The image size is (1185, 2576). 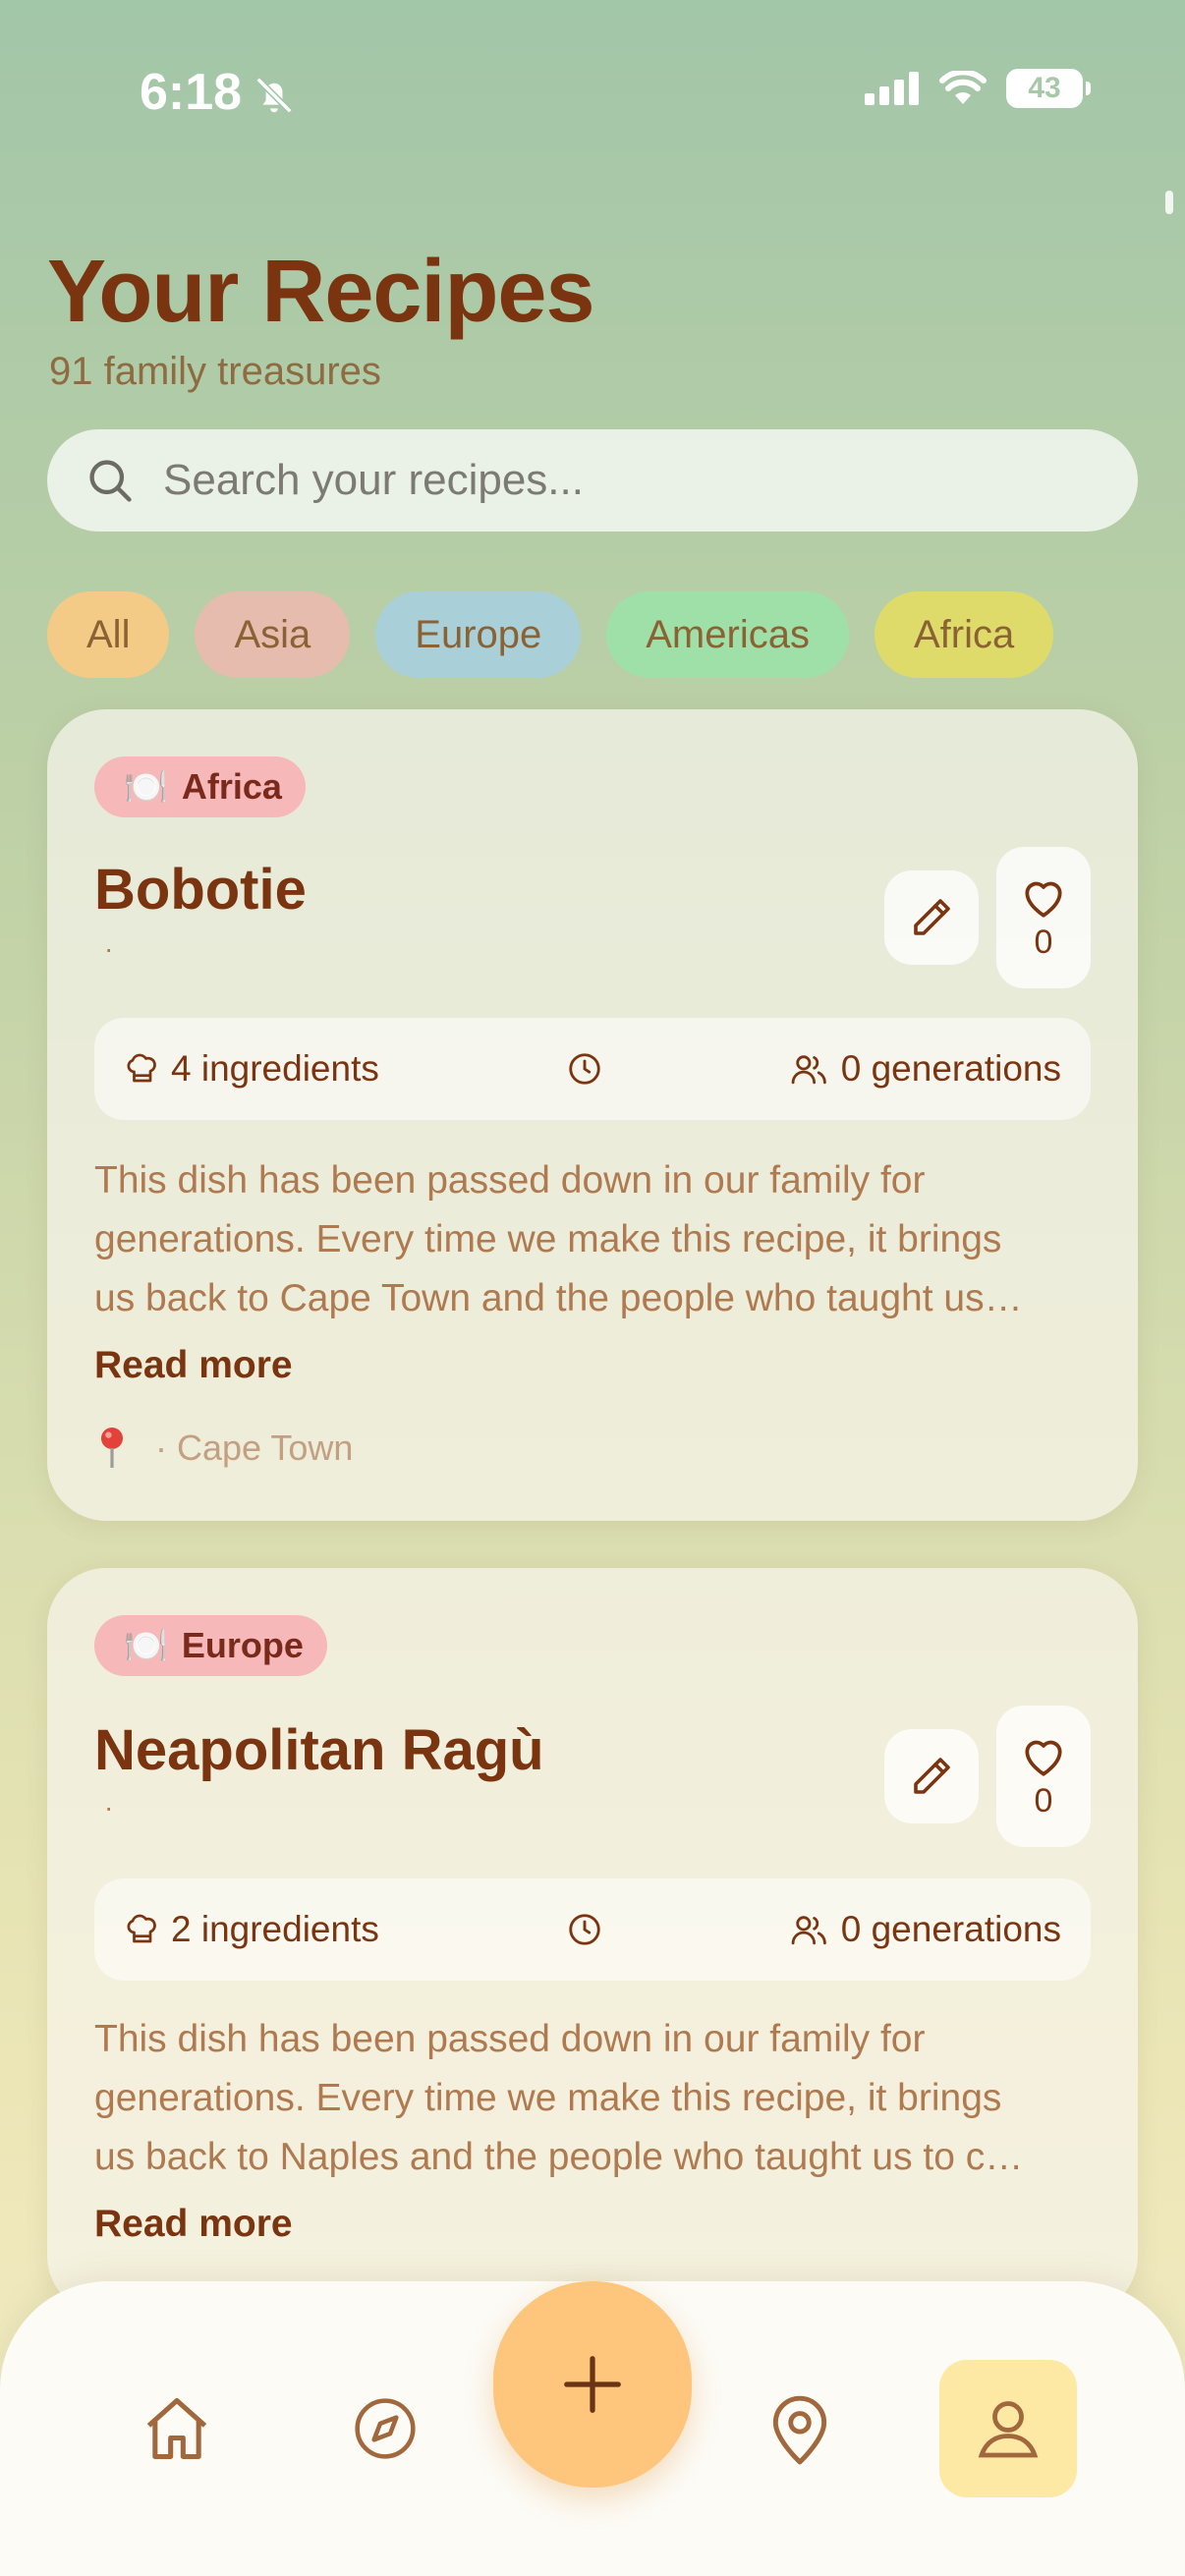 I want to click on page-title: Your Recipes, so click(x=321, y=292).